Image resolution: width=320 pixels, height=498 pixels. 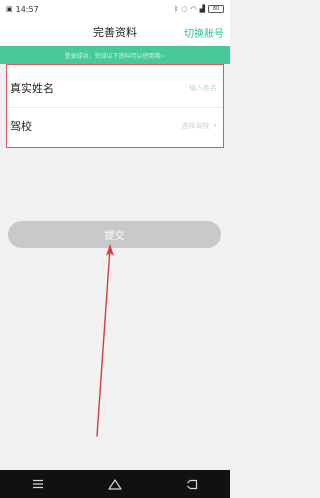 What do you see at coordinates (21, 126) in the screenshot?
I see `driving-school-label: 驾校` at bounding box center [21, 126].